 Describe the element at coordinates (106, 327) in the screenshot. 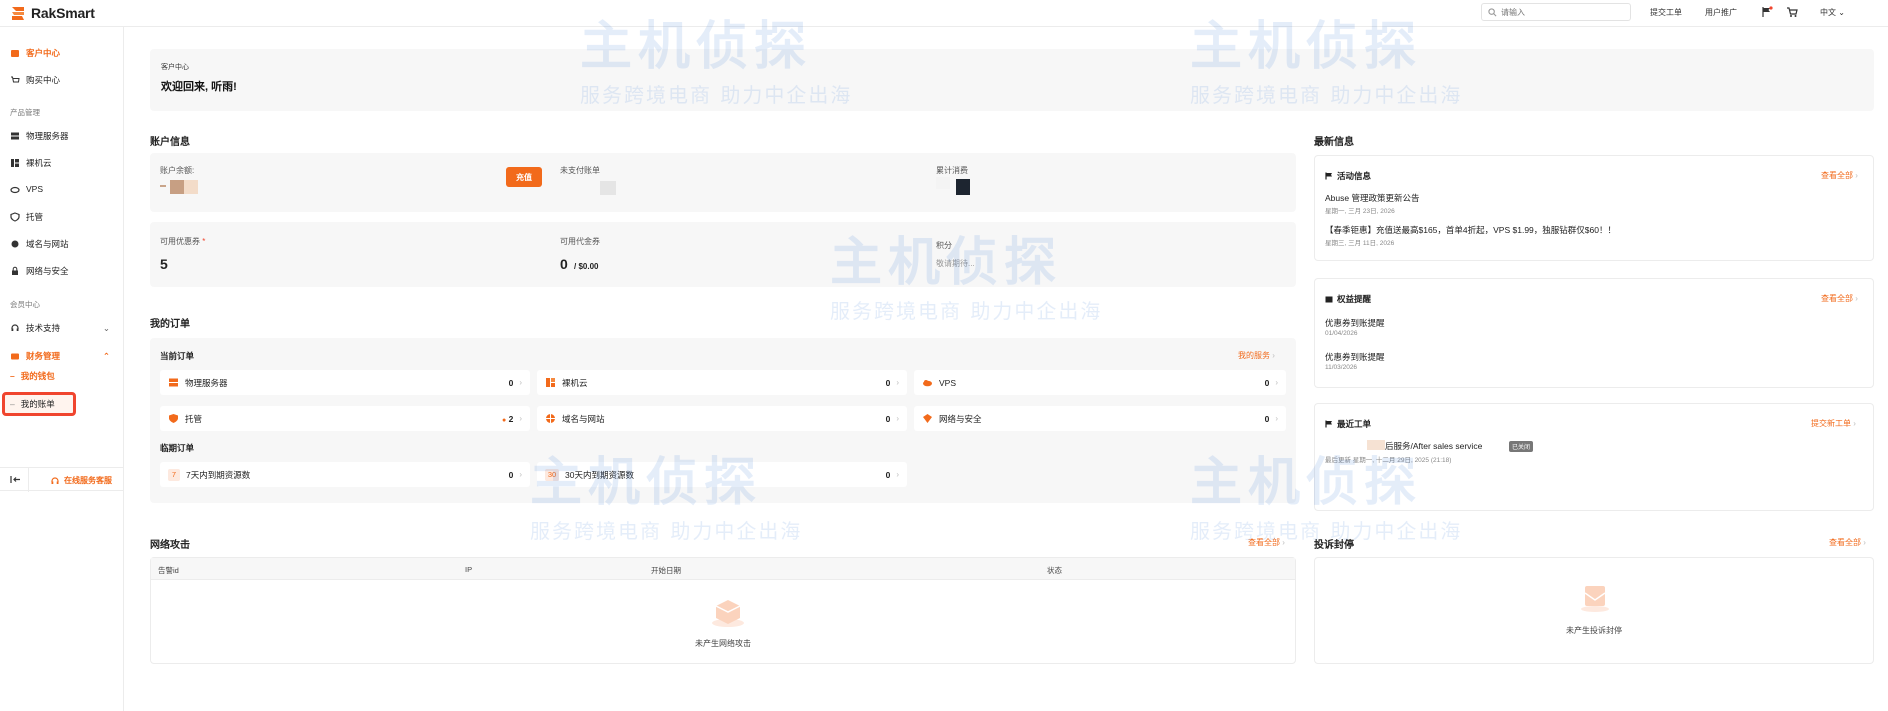

I see `chevron-down-icon: ⌄` at that location.